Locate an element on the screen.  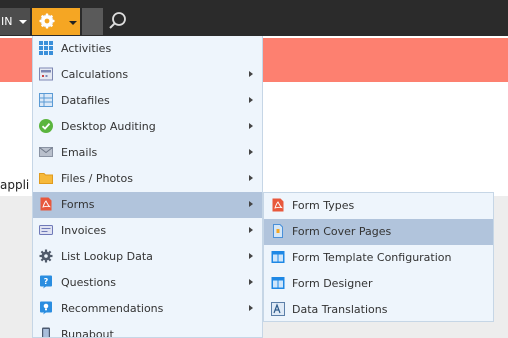
menu-item-label: Recommendations is located at coordinates (112, 308).